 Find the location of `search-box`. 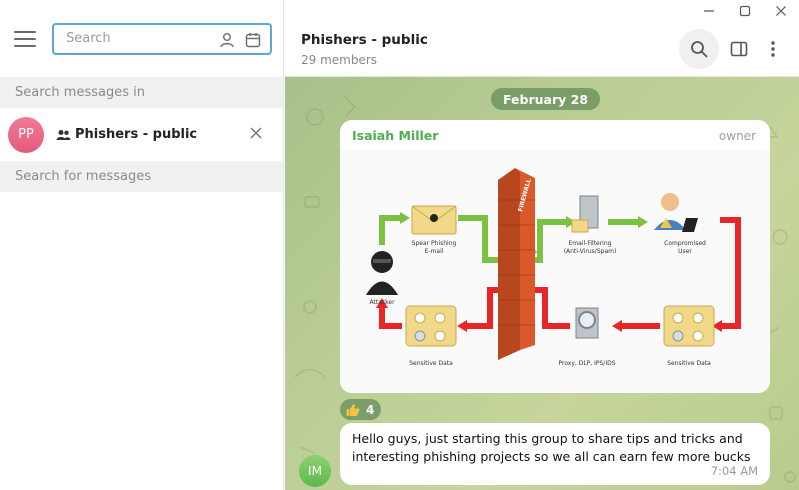

search-box is located at coordinates (162, 38).